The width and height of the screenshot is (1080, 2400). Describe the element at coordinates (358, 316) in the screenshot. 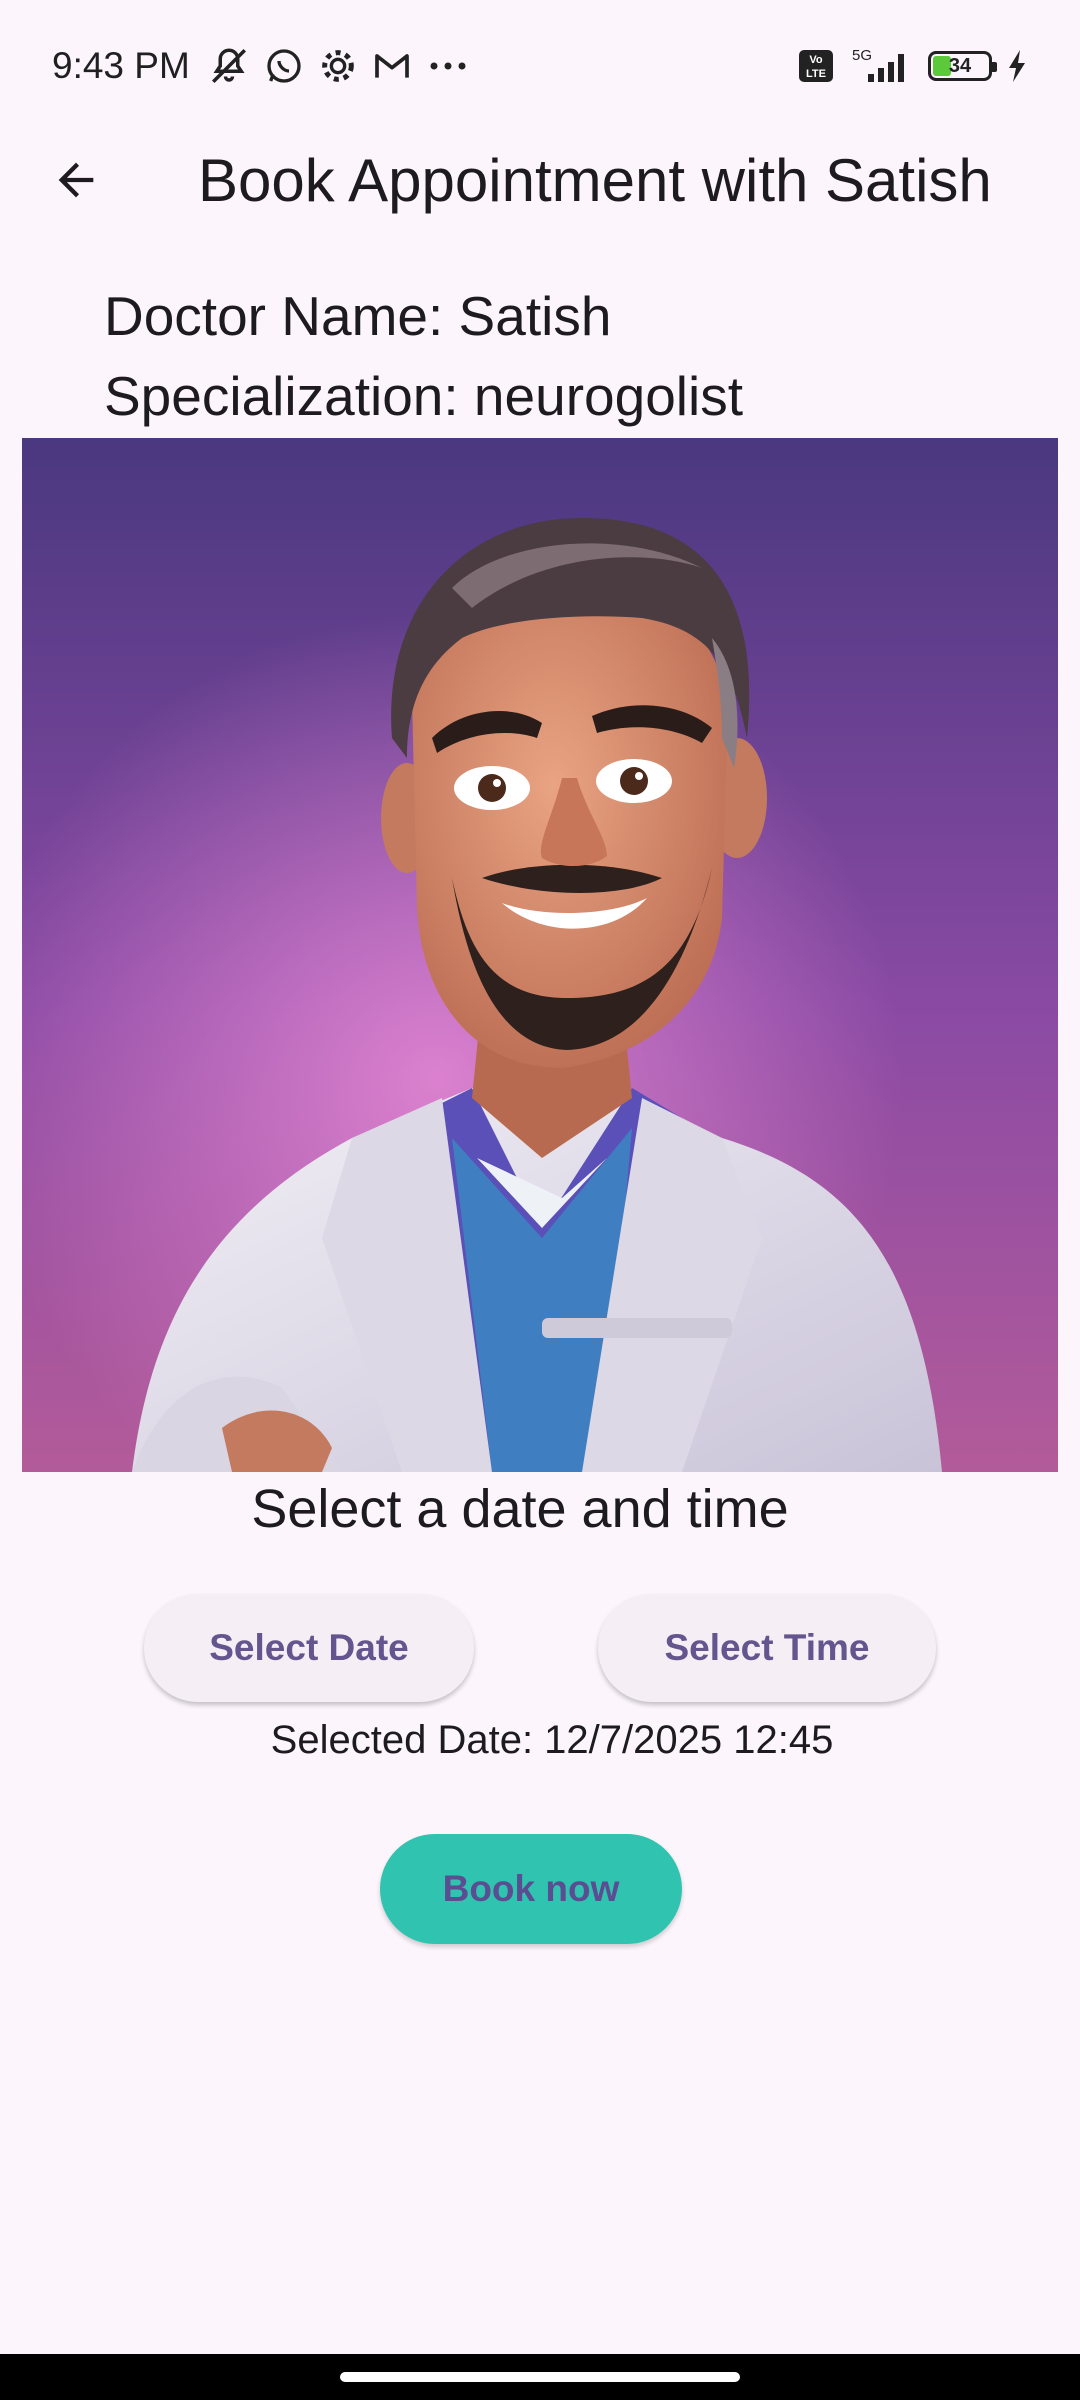

I see `doctor-name: Doctor Name: Satish` at that location.